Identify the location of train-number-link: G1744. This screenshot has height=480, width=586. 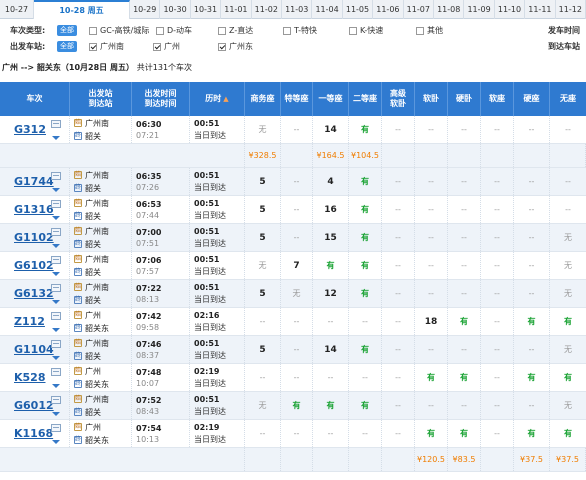
(34, 181).